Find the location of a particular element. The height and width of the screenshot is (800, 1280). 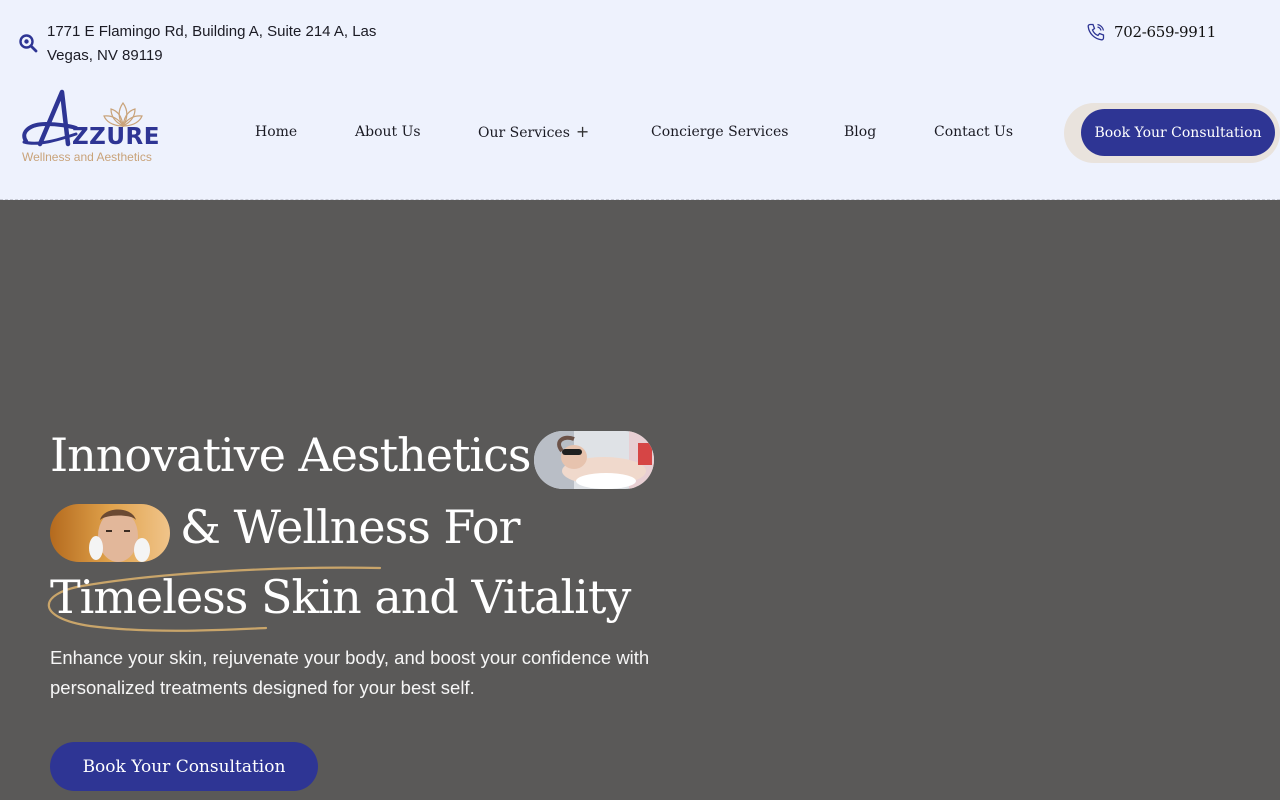

header-book-consultation-button: Book Your Consultation is located at coordinates (1178, 132).